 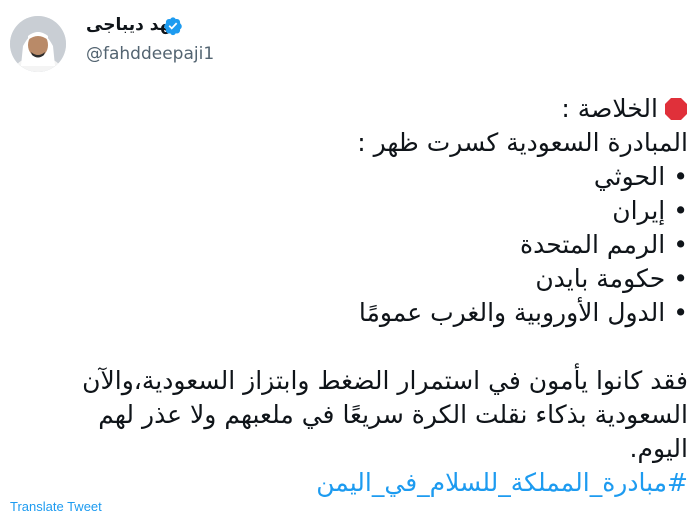 I want to click on summary-label: الخلاصة :, so click(x=609, y=108).